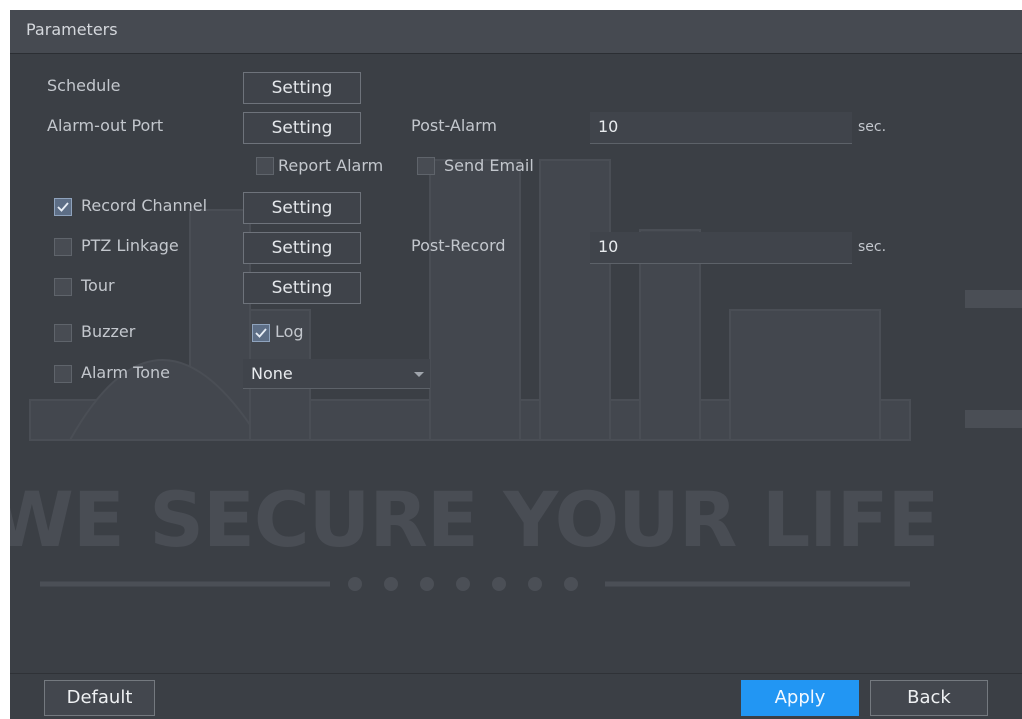 This screenshot has width=1022, height=719. What do you see at coordinates (289, 331) in the screenshot?
I see `log-label: Log` at bounding box center [289, 331].